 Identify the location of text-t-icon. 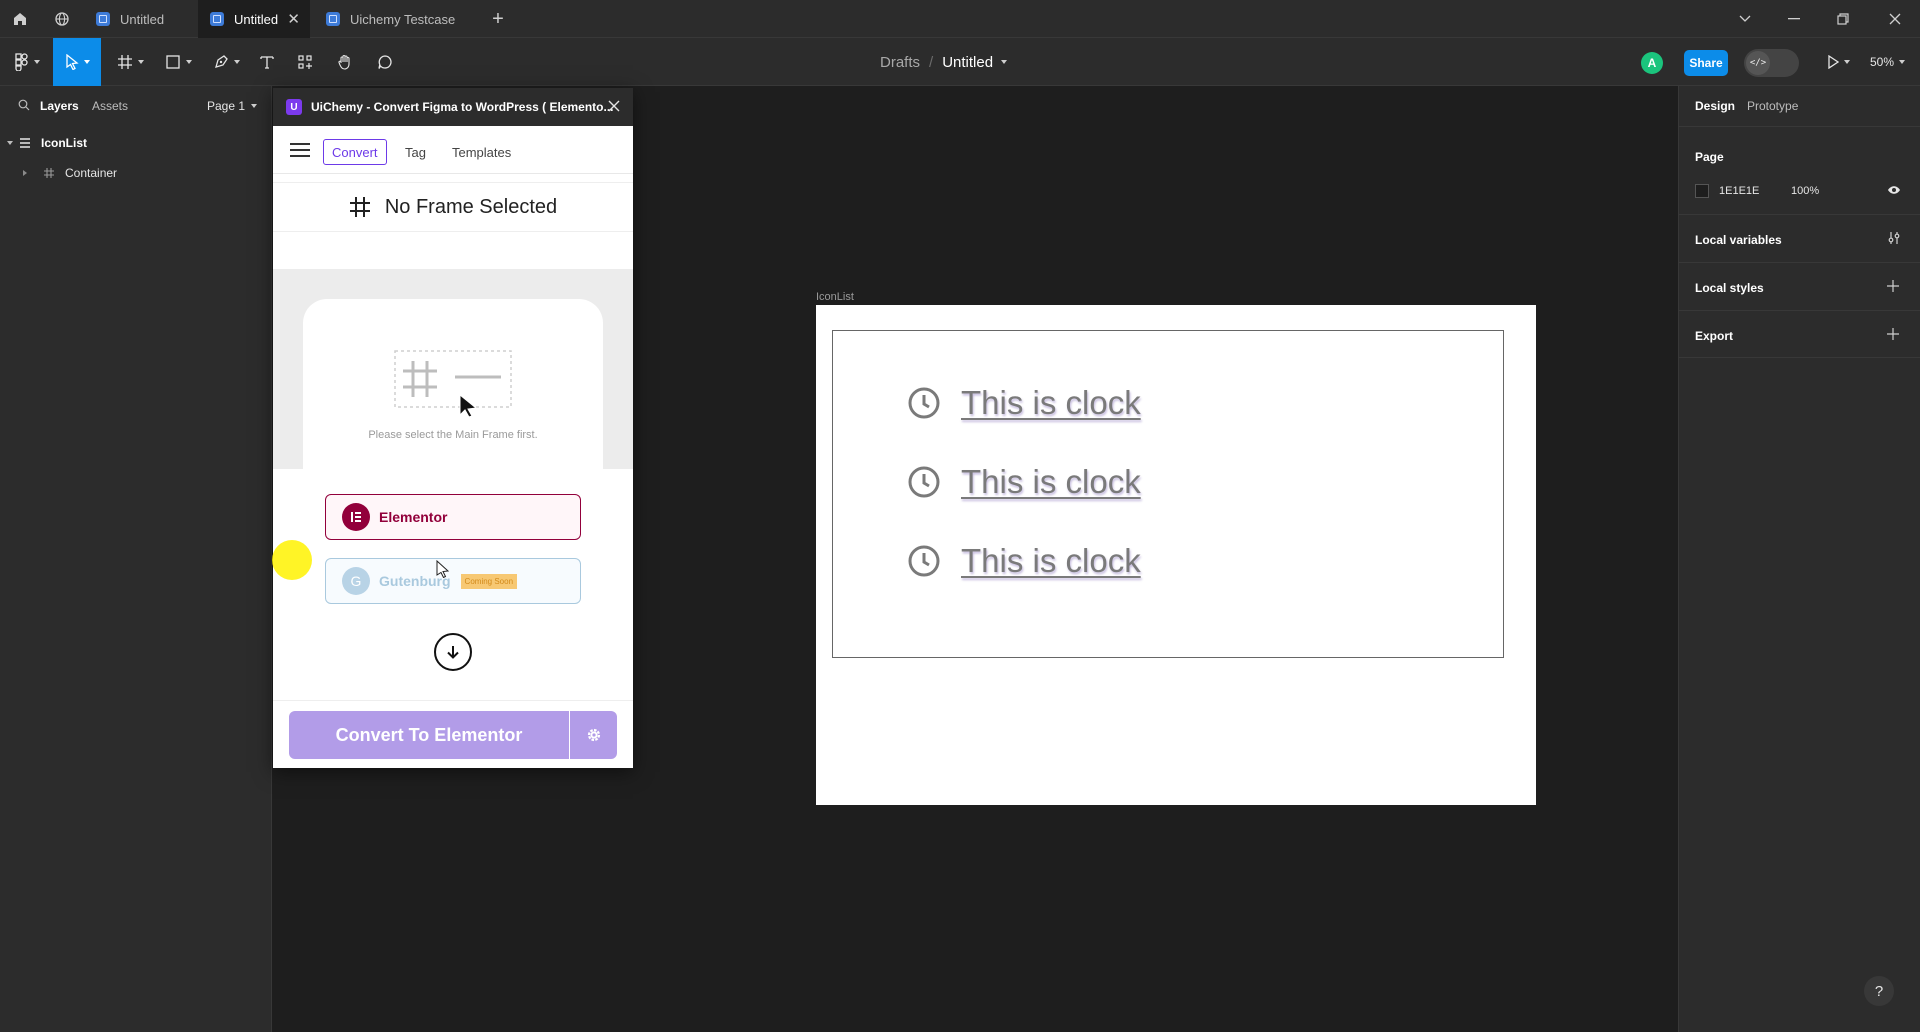
(267, 62).